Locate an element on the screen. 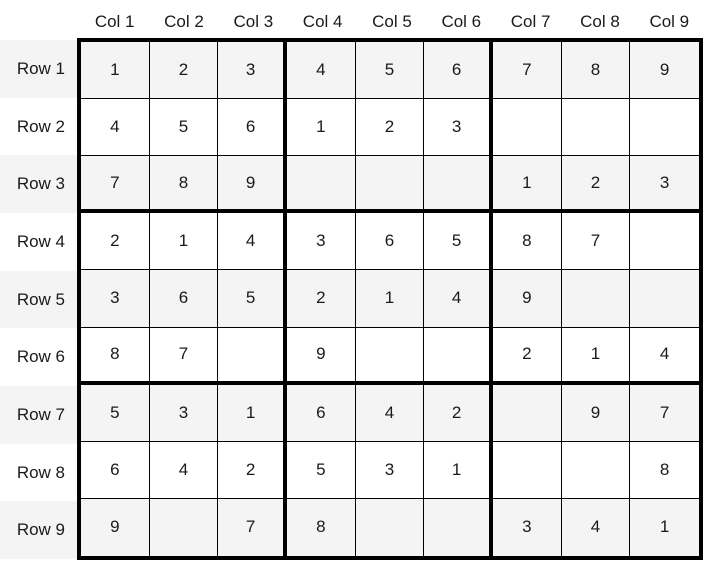 The width and height of the screenshot is (720, 572). row-header: Row 5 is located at coordinates (38, 299).